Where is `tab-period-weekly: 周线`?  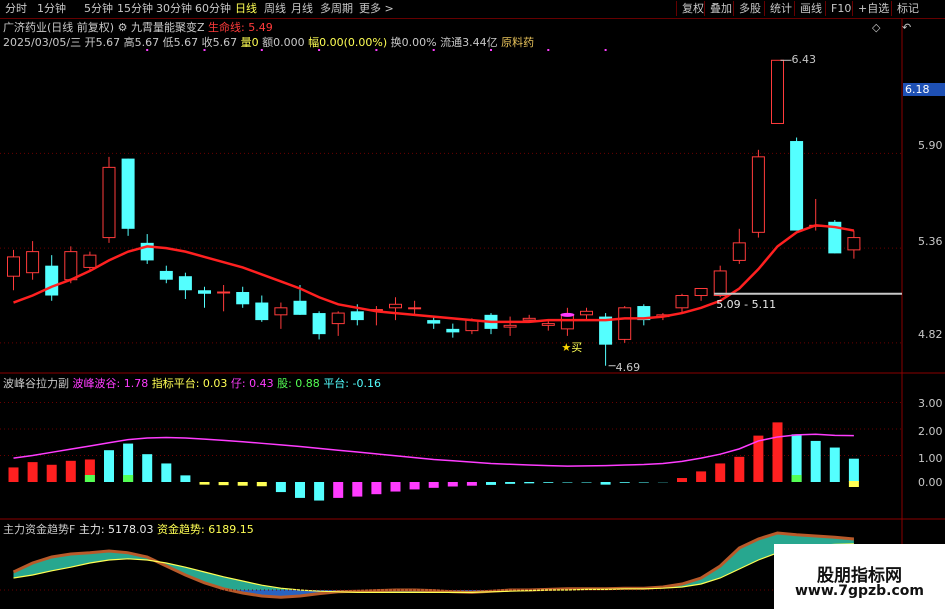
tab-period-weekly: 周线 is located at coordinates (275, 9).